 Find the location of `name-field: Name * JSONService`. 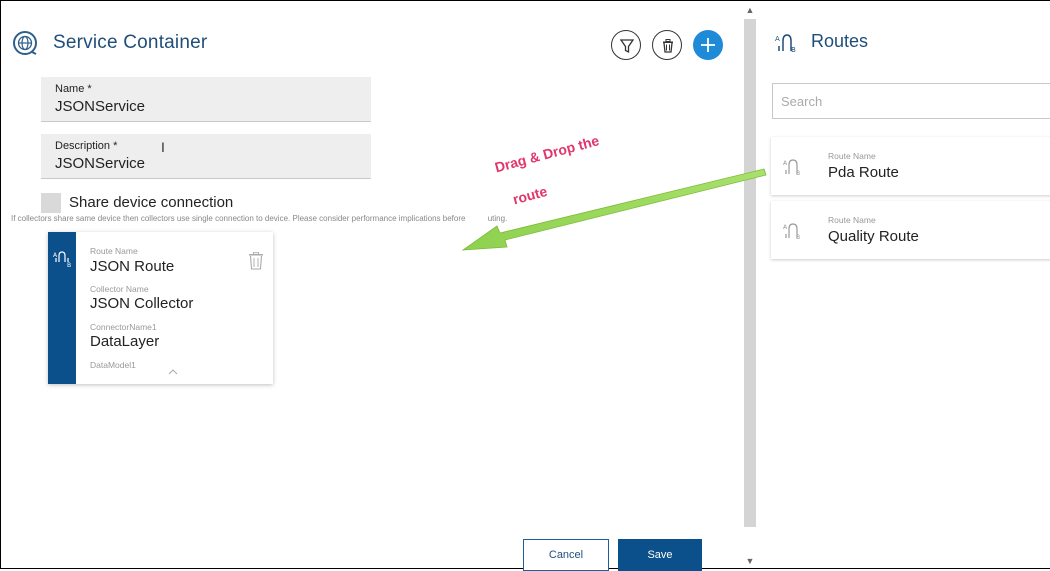

name-field: Name * JSONService is located at coordinates (206, 99).